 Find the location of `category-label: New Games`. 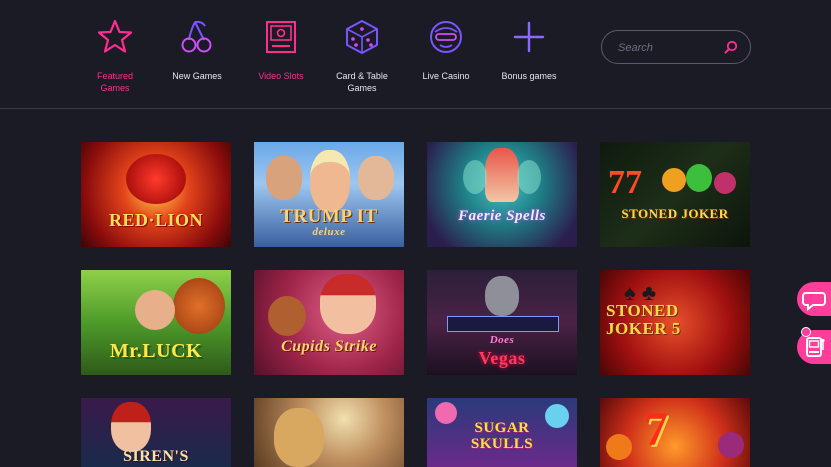

category-label: New Games is located at coordinates (197, 76).